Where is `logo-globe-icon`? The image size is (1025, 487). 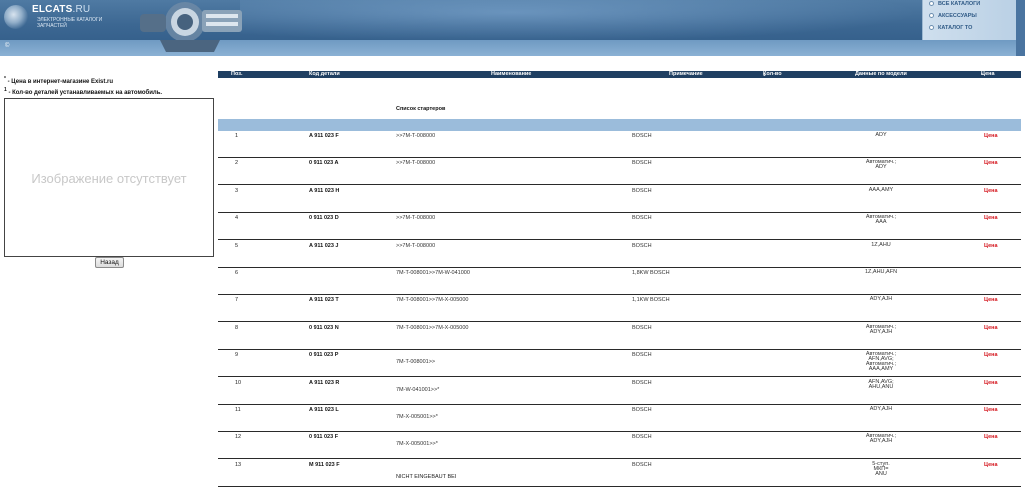
logo-globe-icon is located at coordinates (16, 17).